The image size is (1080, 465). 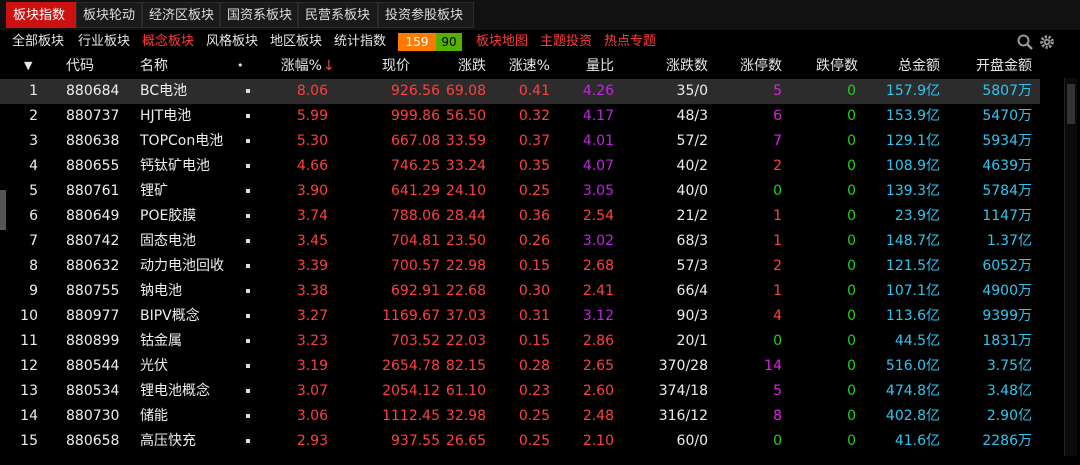 I want to click on row-price: 937.55, so click(x=415, y=441).